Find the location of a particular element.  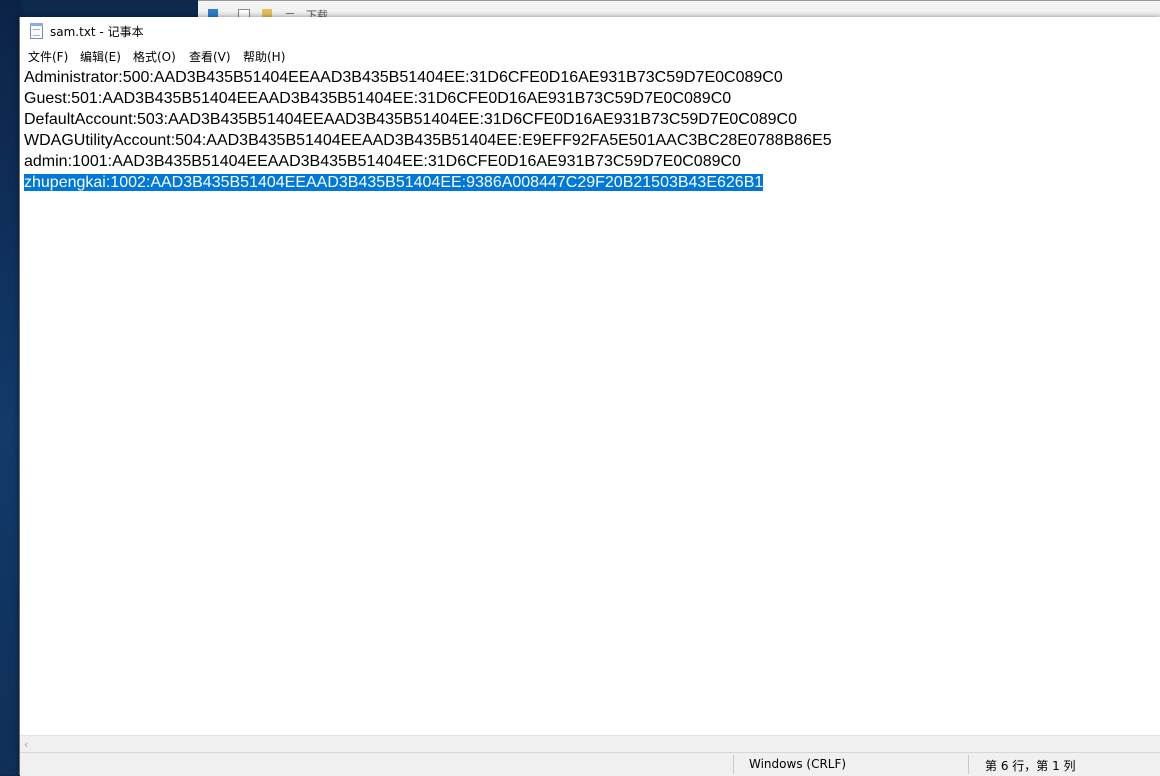

horizontal-scrollbar: ‹ is located at coordinates (590, 744).